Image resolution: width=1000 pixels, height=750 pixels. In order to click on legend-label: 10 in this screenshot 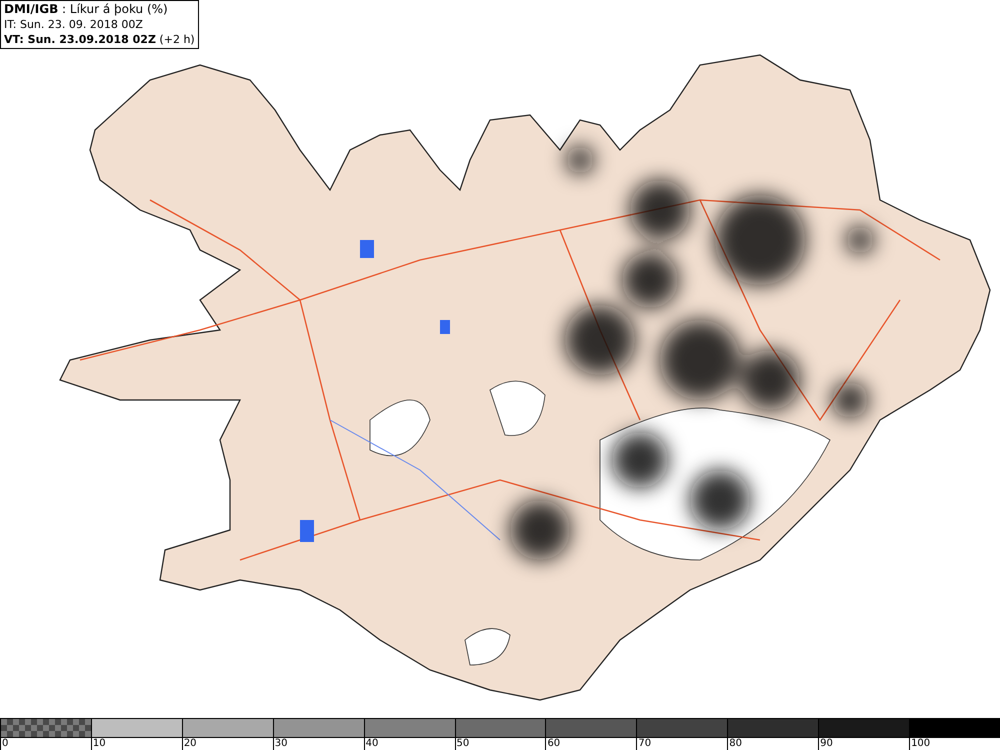, I will do `click(99, 744)`.